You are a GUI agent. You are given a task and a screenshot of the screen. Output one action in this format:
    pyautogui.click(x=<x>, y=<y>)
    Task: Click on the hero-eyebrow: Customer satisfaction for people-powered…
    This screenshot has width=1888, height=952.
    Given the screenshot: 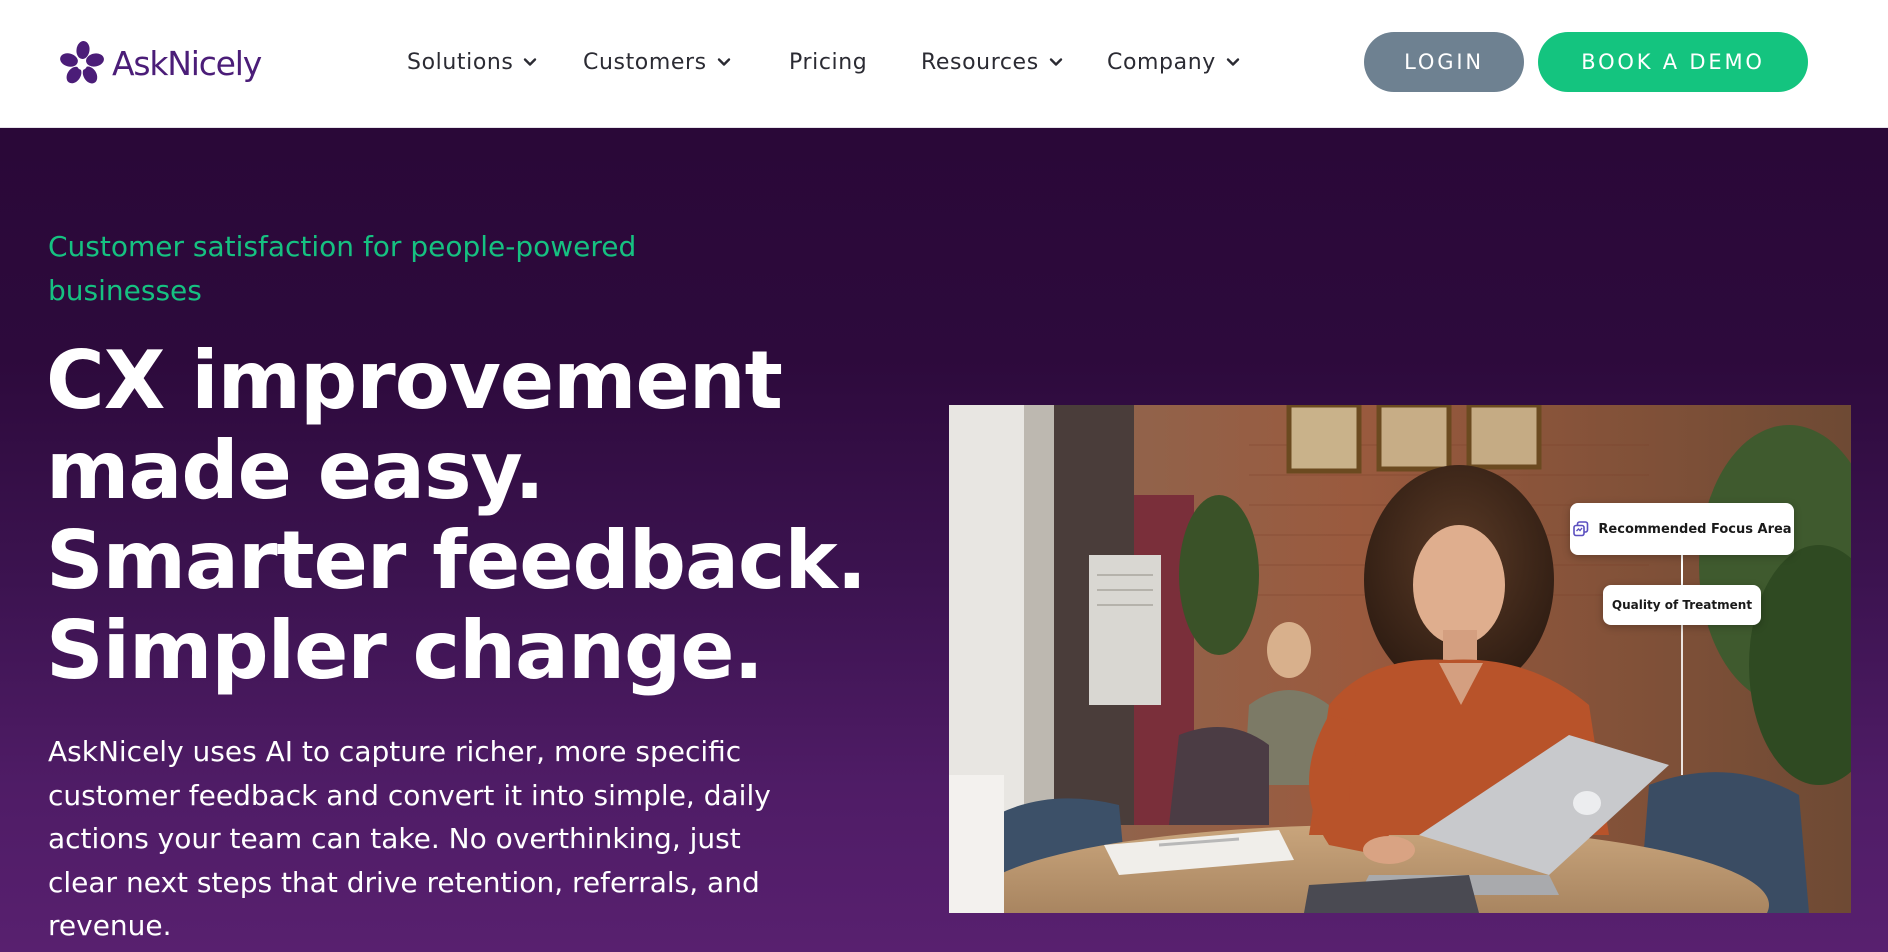 What is the action you would take?
    pyautogui.click(x=342, y=268)
    